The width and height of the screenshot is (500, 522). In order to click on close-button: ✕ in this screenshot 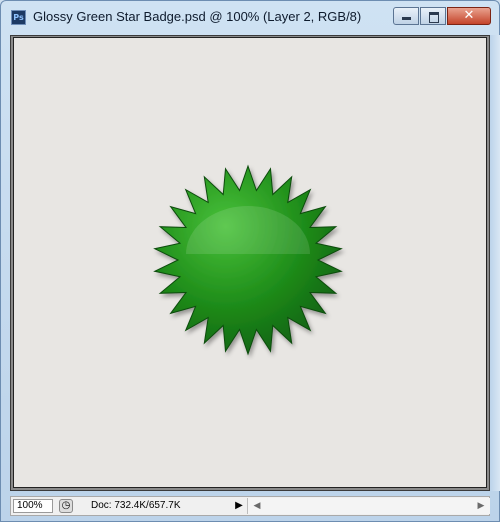, I will do `click(469, 16)`.